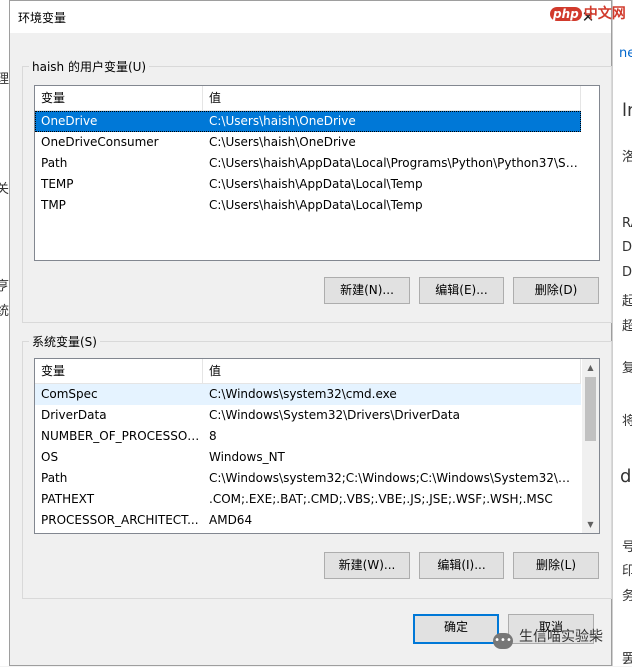 This screenshot has height=667, width=632. What do you see at coordinates (53, 205) in the screenshot?
I see `variable-name: TMP` at bounding box center [53, 205].